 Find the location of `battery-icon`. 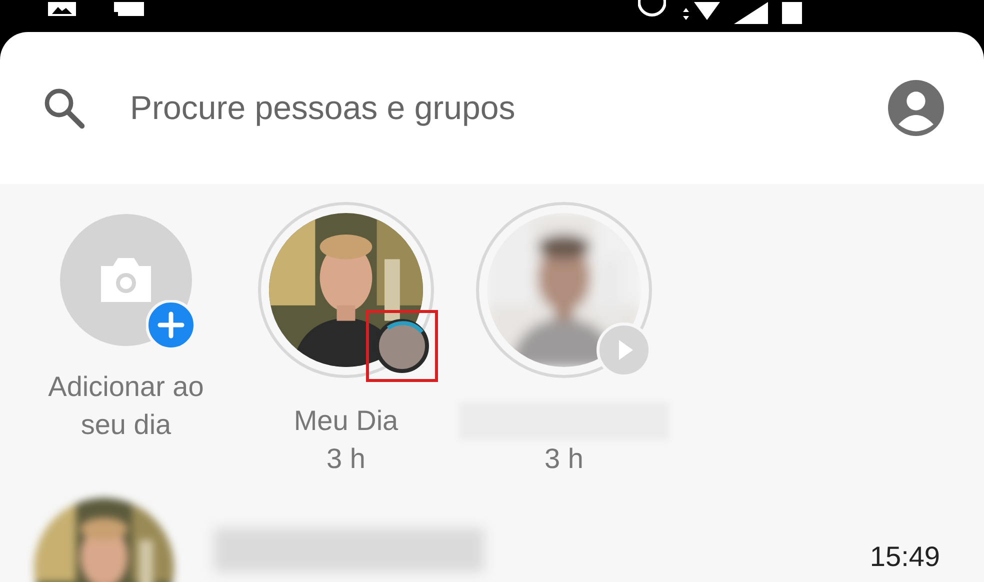

battery-icon is located at coordinates (792, 13).